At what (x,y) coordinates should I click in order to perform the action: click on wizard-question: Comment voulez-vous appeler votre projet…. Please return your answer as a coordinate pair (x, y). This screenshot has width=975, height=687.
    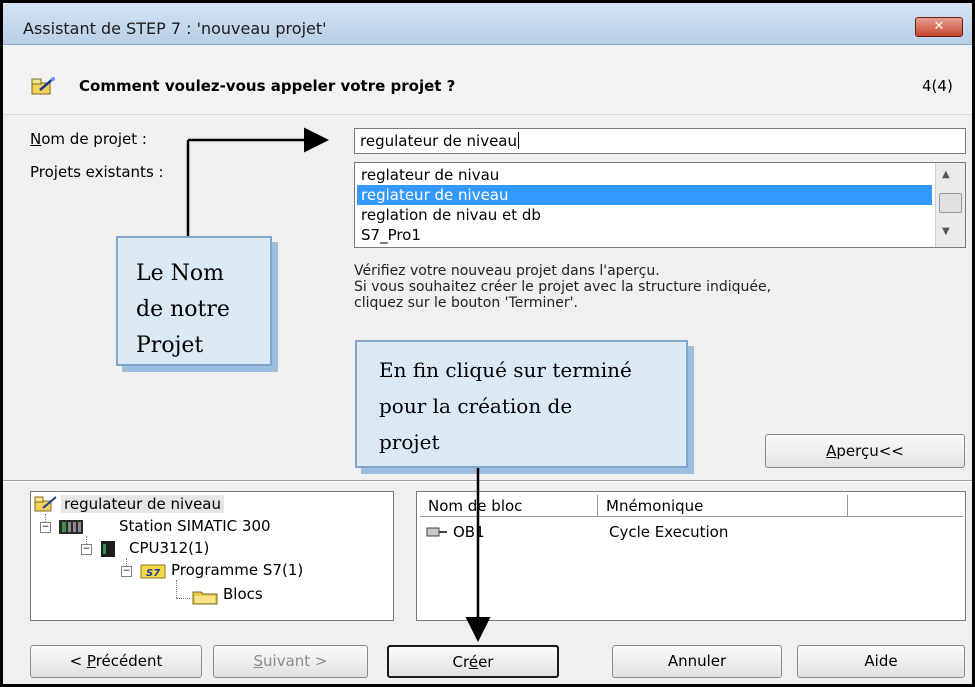
    Looking at the image, I should click on (267, 86).